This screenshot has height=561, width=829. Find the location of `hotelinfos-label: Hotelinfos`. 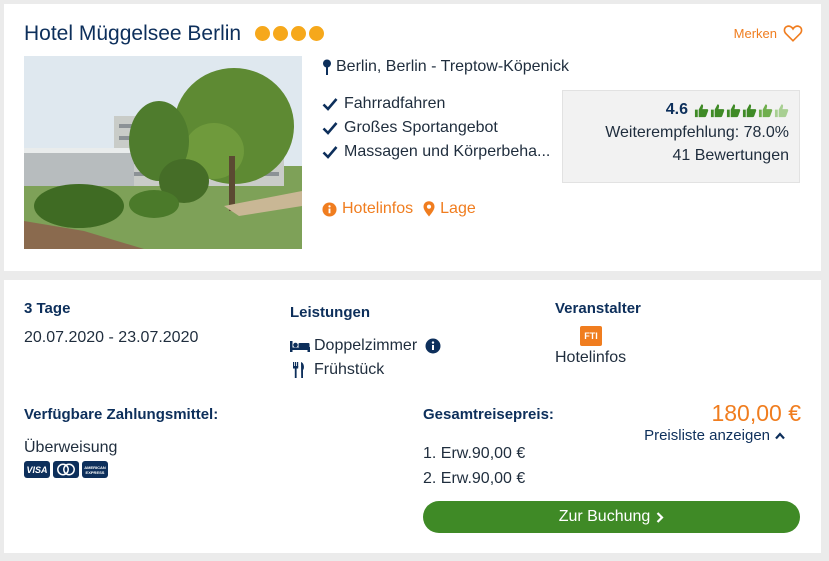

hotelinfos-label: Hotelinfos is located at coordinates (378, 208).